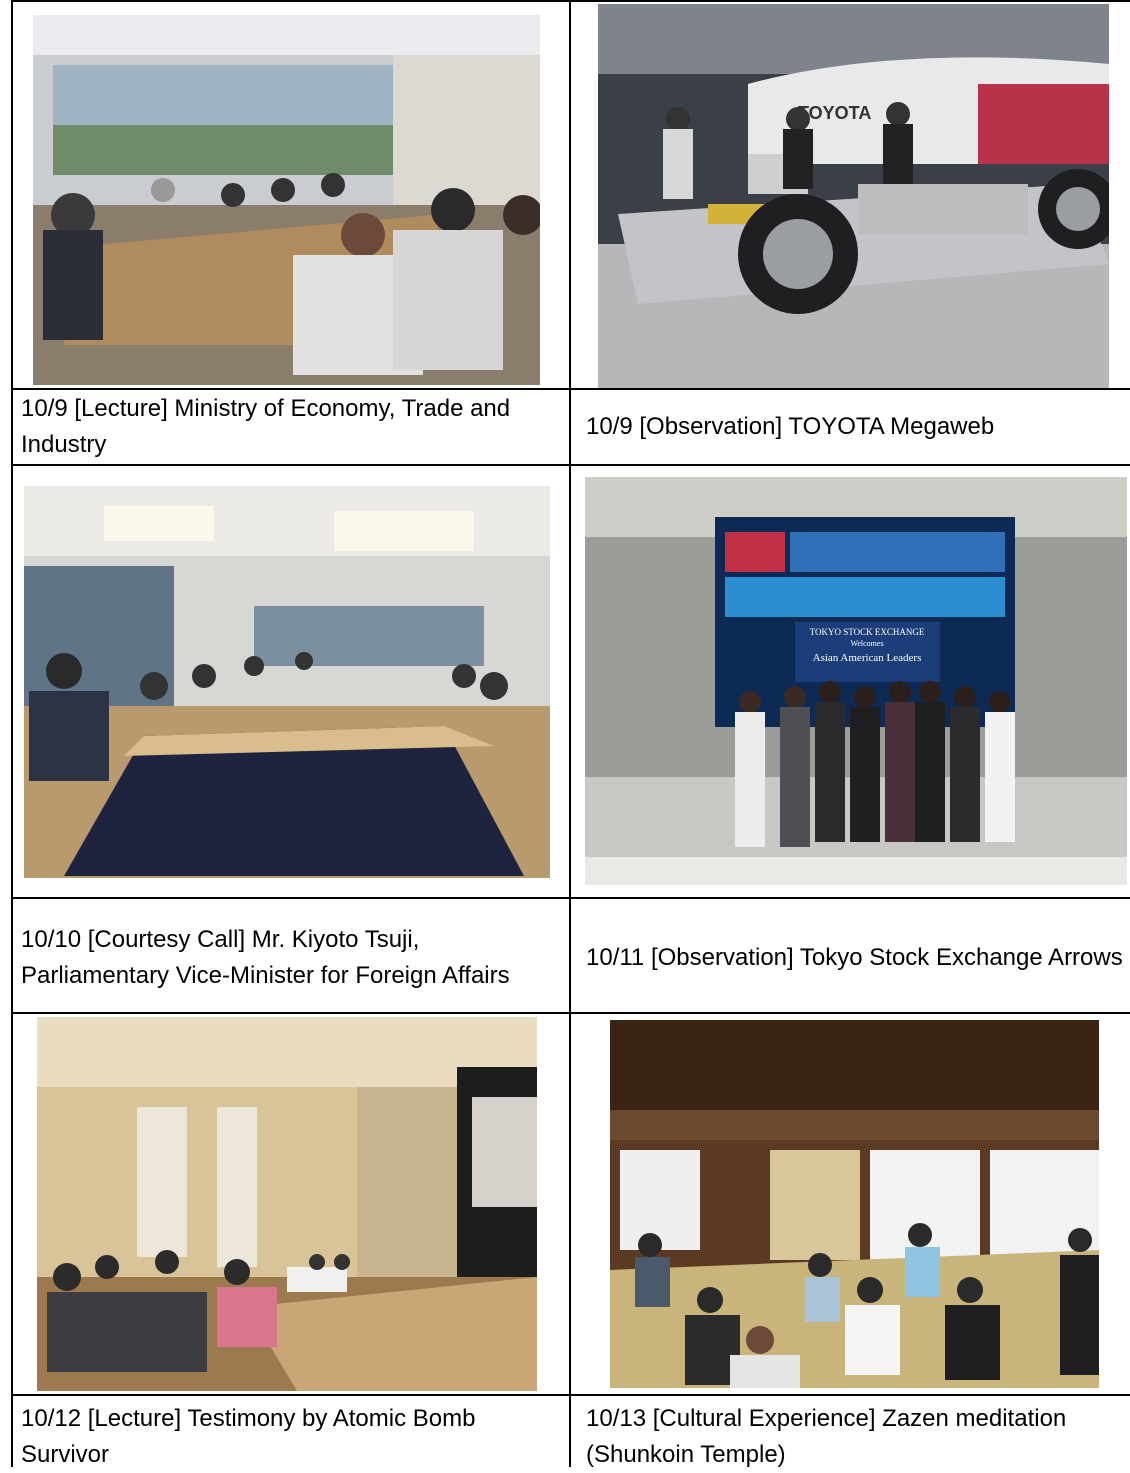 The image size is (1130, 1473). Describe the element at coordinates (12, 733) in the screenshot. I see `table-border-left` at that location.